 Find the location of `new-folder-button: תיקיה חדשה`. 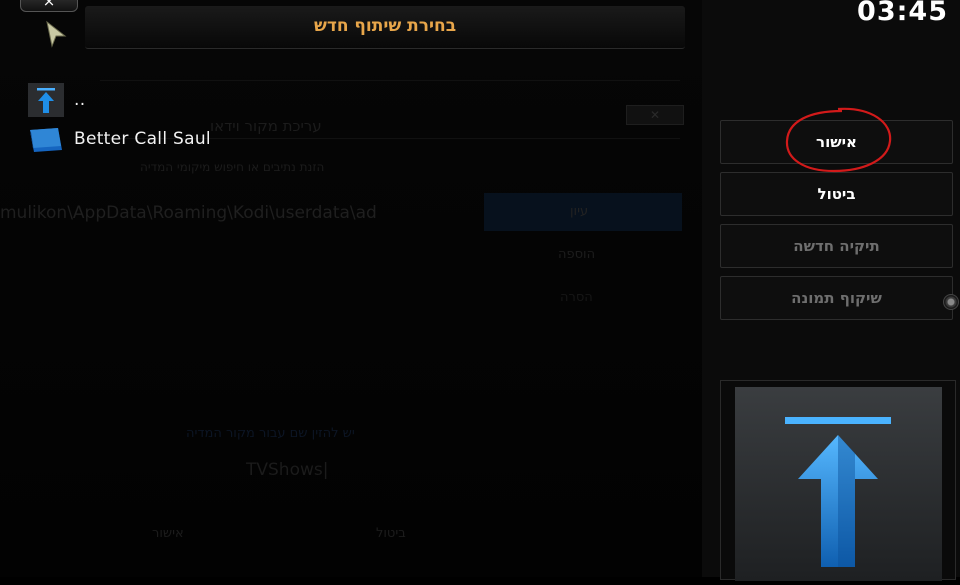

new-folder-button: תיקיה חדשה is located at coordinates (836, 246).